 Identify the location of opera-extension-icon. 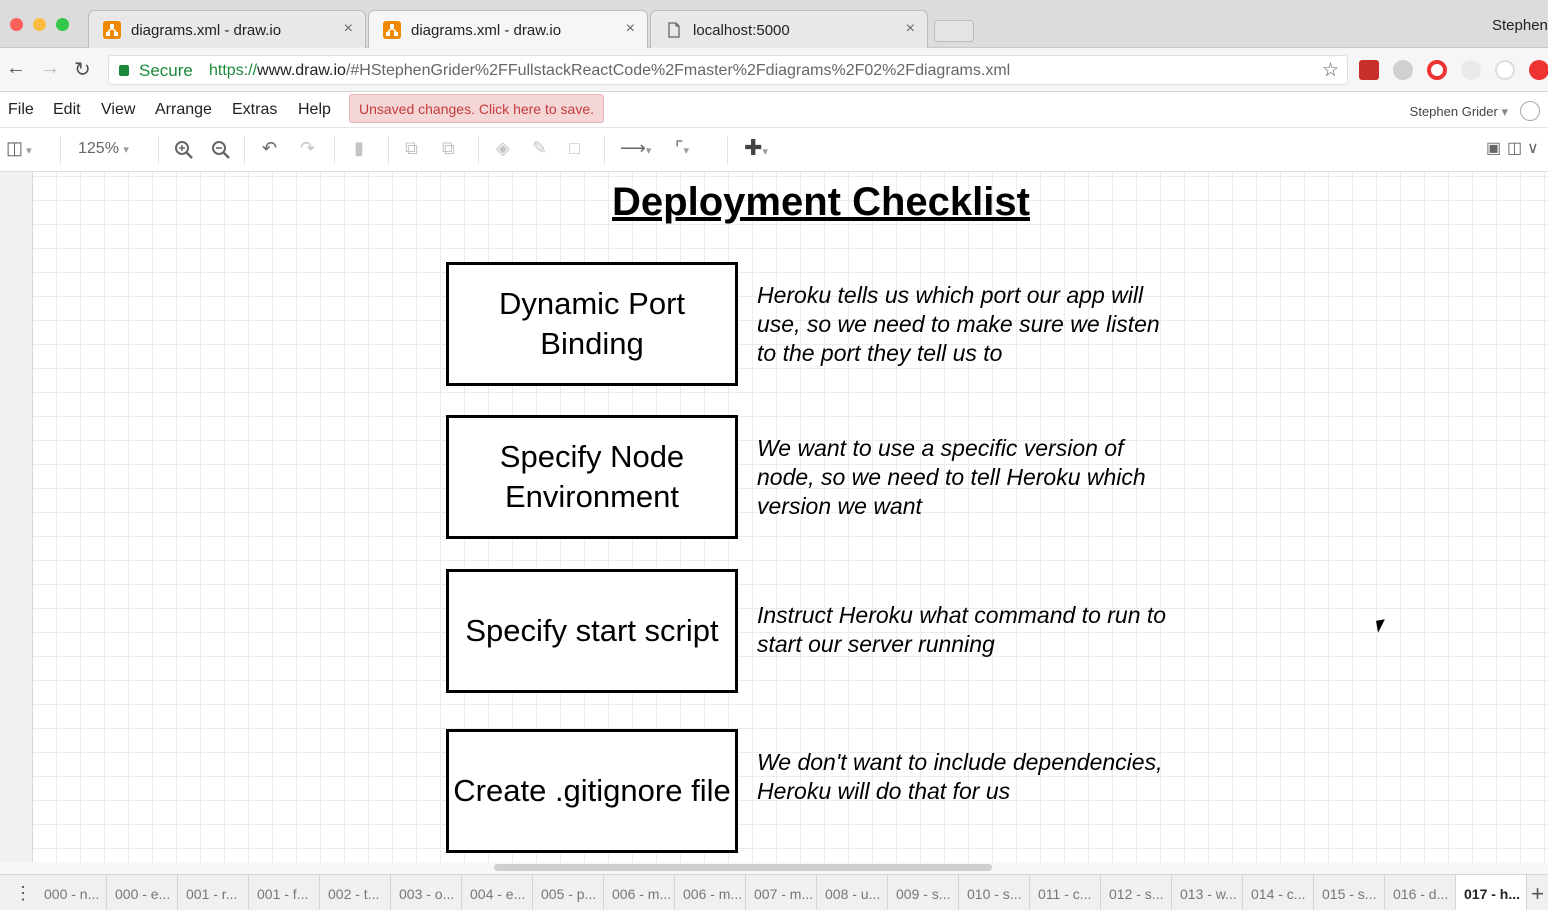
(1437, 70).